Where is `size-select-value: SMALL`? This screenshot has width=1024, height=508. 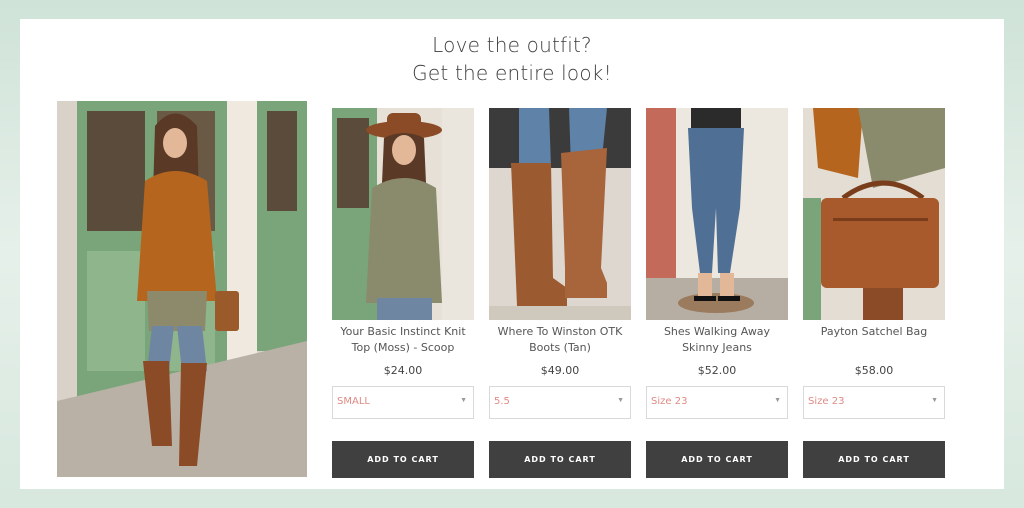 size-select-value: SMALL is located at coordinates (353, 401).